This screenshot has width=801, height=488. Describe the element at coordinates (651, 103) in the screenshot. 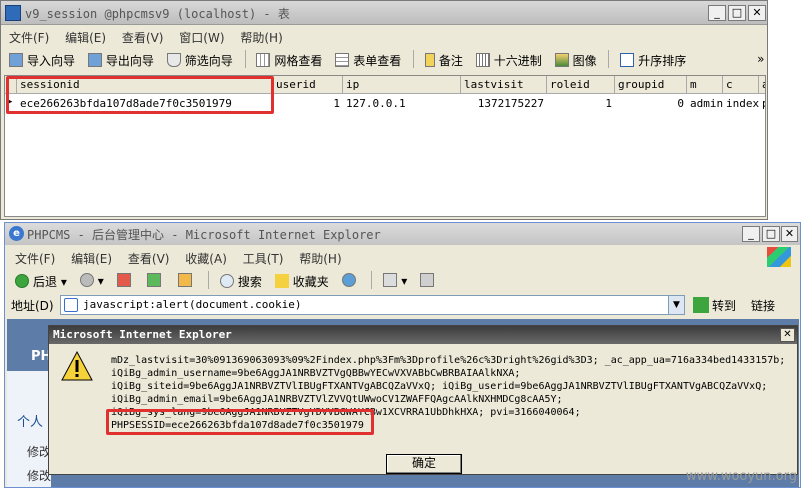

I see `cell-groupid: 0` at that location.